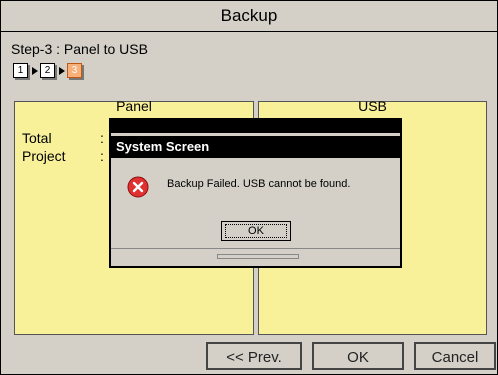 The width and height of the screenshot is (498, 375). I want to click on panel-title: Panel, so click(134, 106).